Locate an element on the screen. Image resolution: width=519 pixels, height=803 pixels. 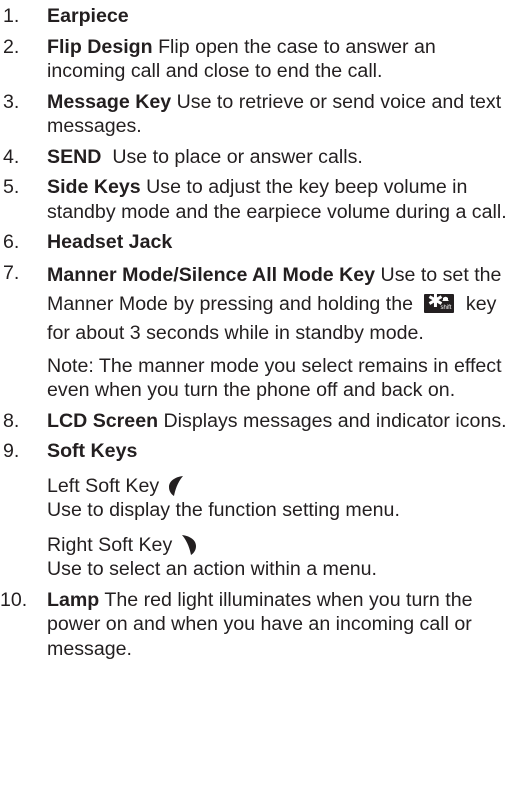
right-soft-key-row: Right Soft Key is located at coordinates (280, 545).